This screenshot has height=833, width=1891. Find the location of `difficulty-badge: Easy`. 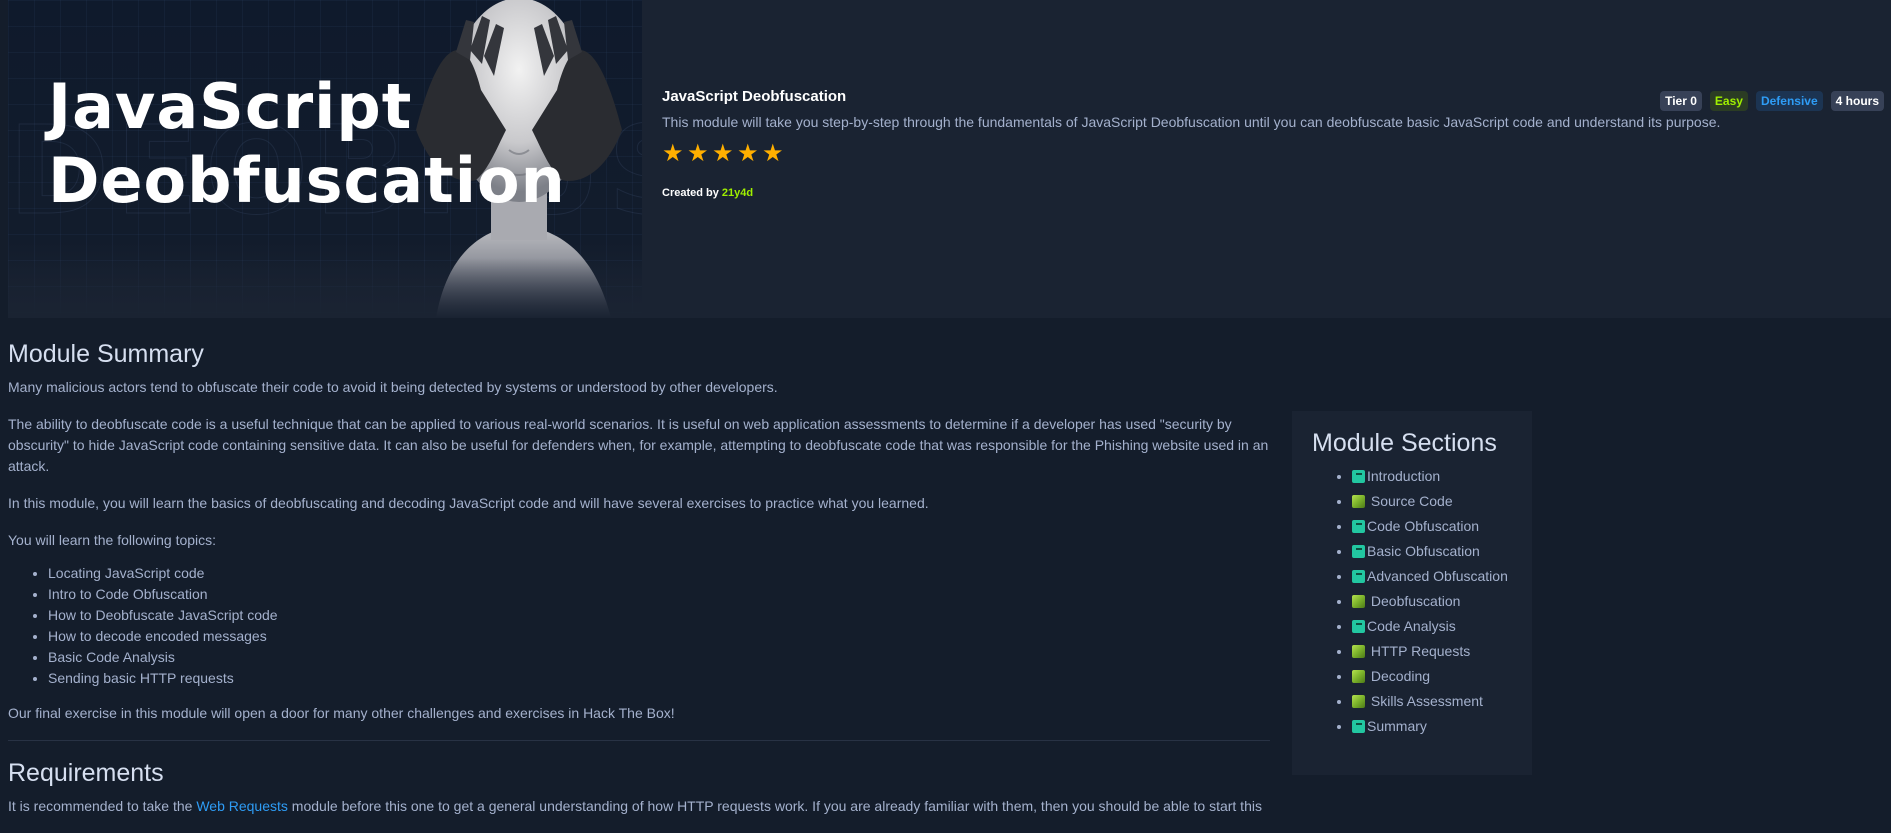

difficulty-badge: Easy is located at coordinates (1728, 101).